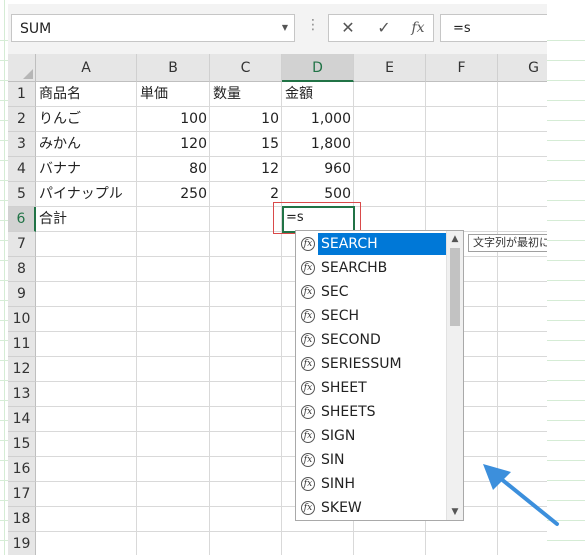 Image resolution: width=585 pixels, height=555 pixels. I want to click on name-box-value: SUM, so click(36, 29).